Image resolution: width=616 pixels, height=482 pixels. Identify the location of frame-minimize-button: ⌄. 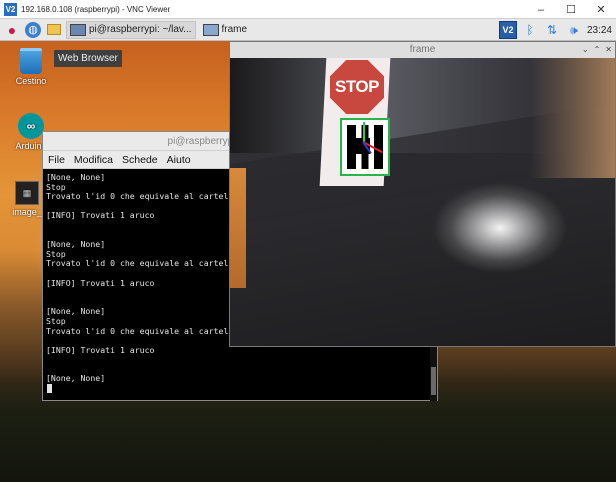
(585, 50).